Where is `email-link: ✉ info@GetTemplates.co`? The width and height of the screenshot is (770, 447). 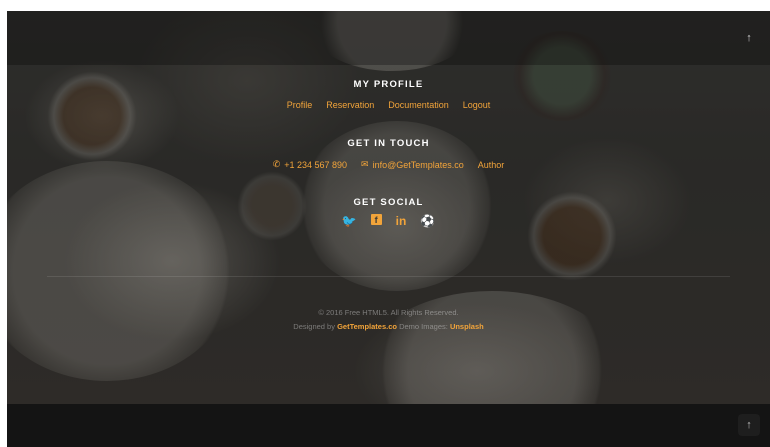 email-link: ✉ info@GetTemplates.co is located at coordinates (412, 164).